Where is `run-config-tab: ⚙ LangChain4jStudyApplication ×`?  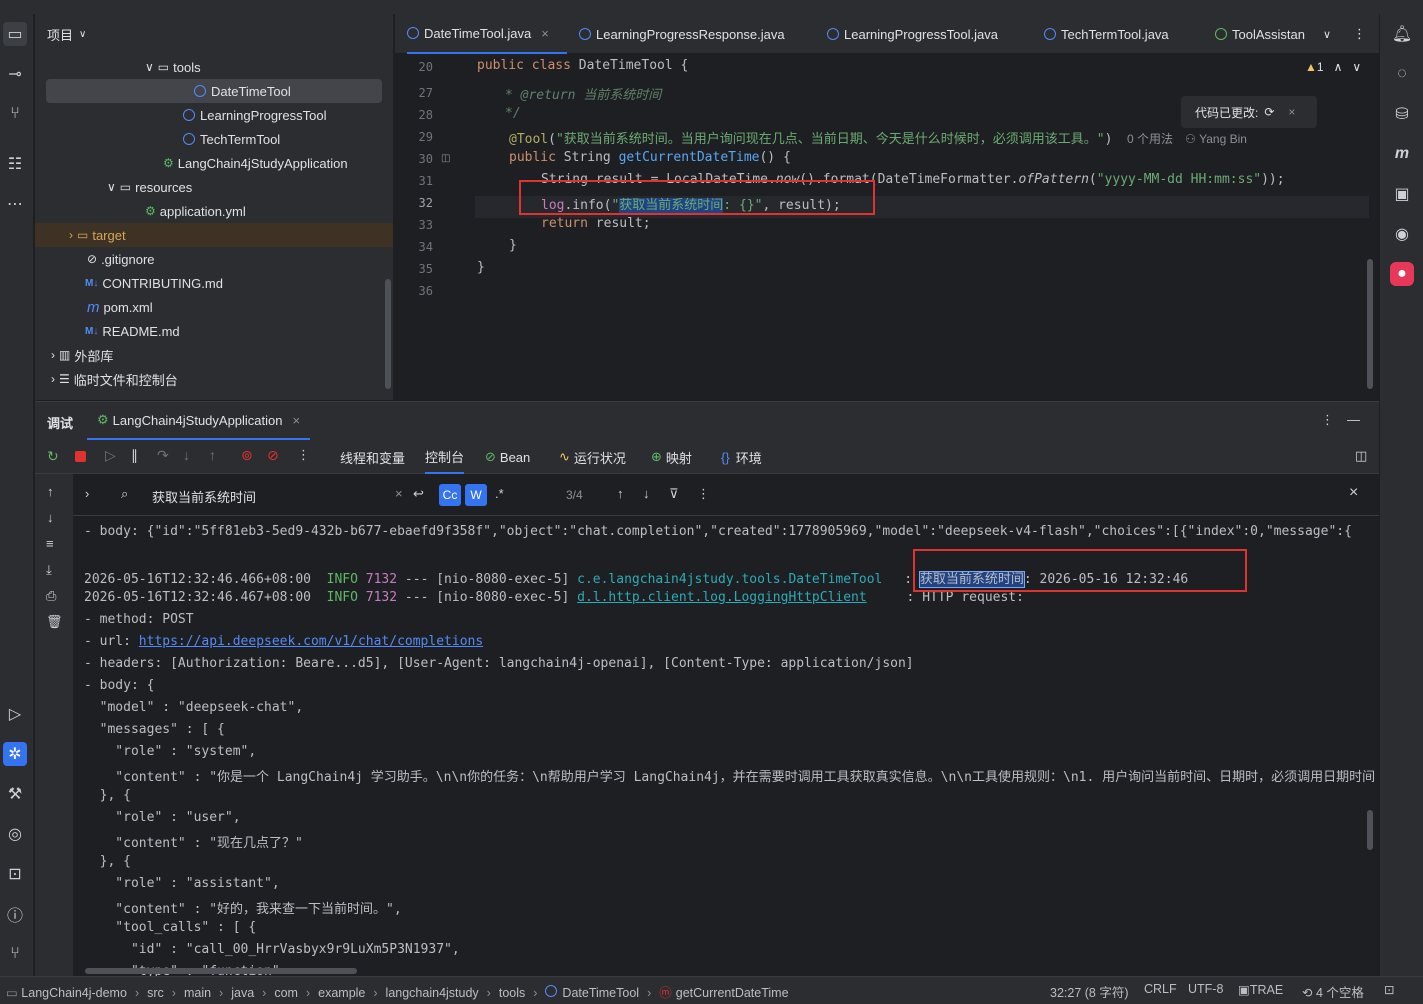
run-config-tab: ⚙ LangChain4jStudyApplication × is located at coordinates (199, 421).